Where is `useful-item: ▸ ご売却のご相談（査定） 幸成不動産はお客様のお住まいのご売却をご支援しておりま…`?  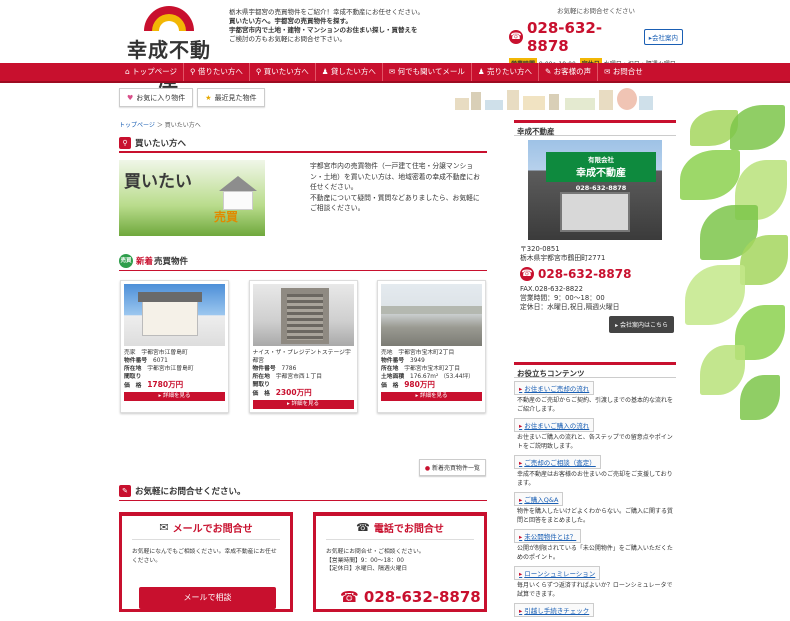
useful-item: ▸ ご売却のご相談（査定） 幸成不動産はお客様のお住まいのご売却をご支援しておりま… is located at coordinates (595, 471).